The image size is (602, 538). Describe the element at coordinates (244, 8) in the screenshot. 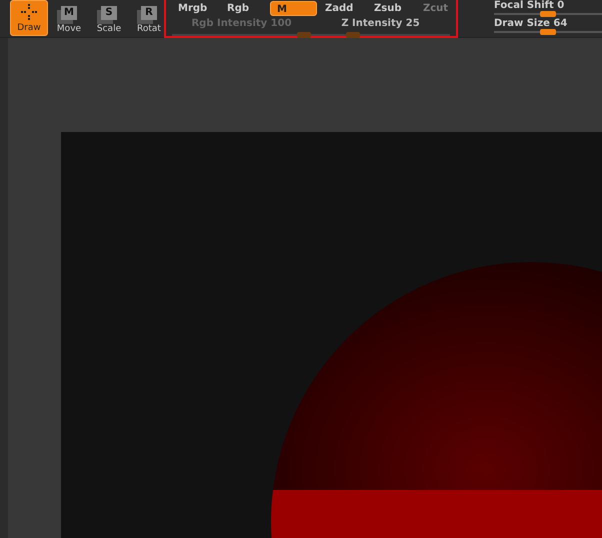

I see `mode-button: Rgb` at that location.